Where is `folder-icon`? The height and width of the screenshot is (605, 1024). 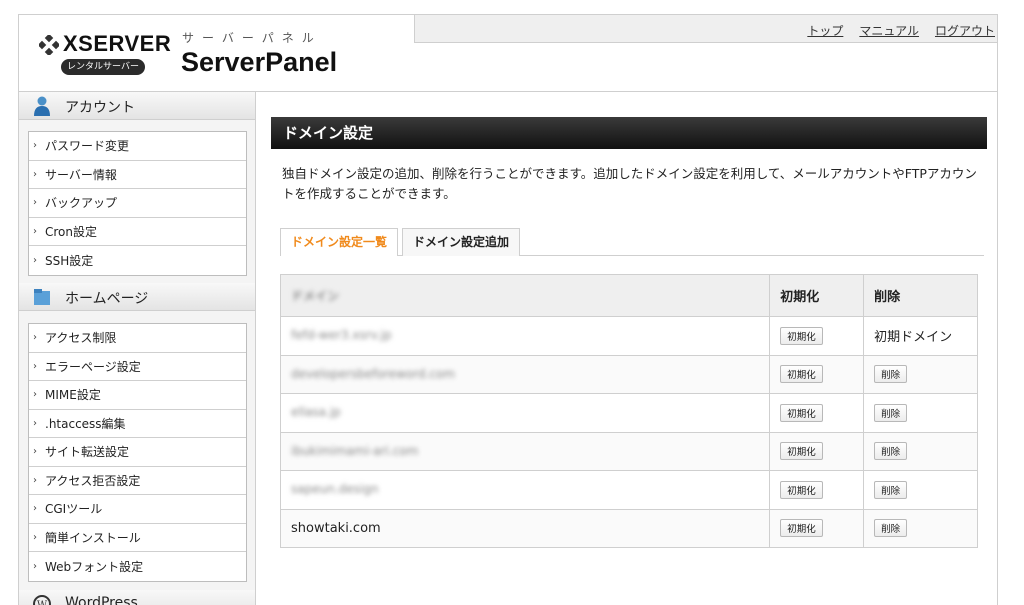
folder-icon is located at coordinates (42, 297).